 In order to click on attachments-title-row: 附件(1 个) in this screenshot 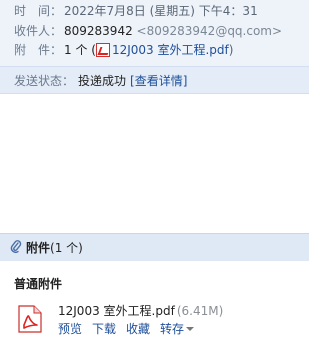, I will do `click(46, 248)`.